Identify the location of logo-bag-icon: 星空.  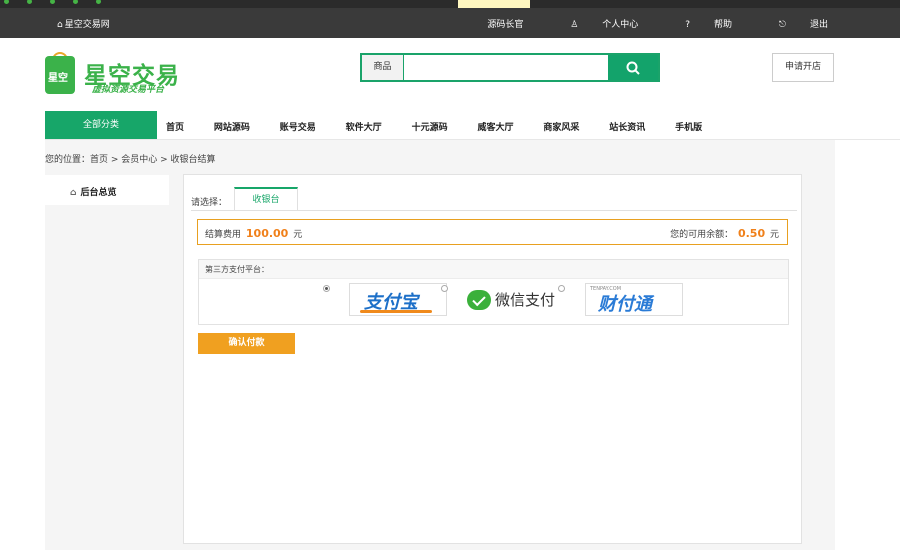
(60, 75).